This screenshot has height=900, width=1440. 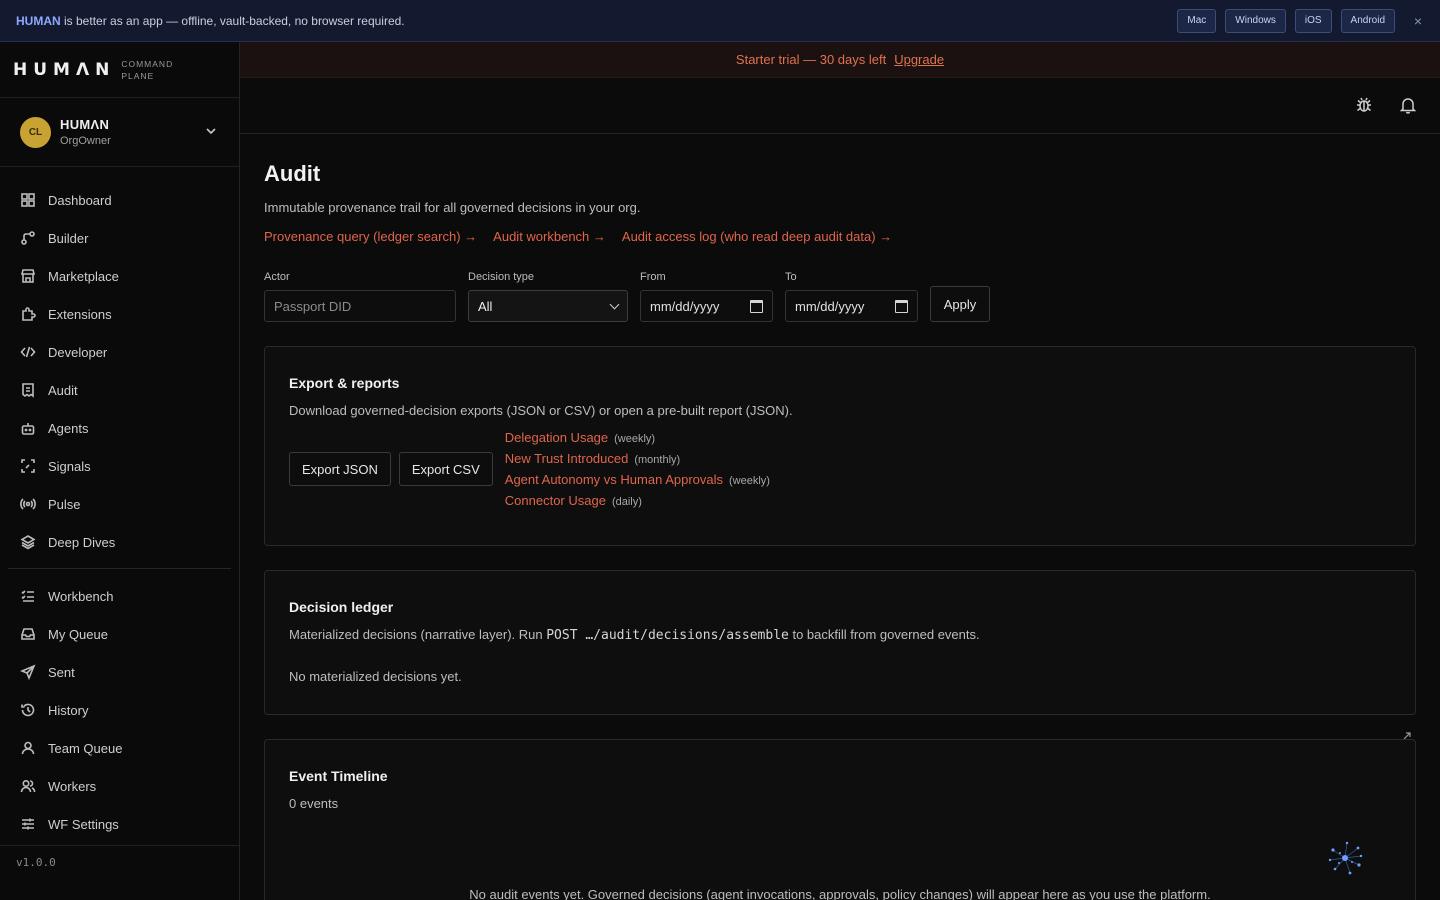 I want to click on sidebar-item-workbench: Workbench, so click(x=119, y=596).